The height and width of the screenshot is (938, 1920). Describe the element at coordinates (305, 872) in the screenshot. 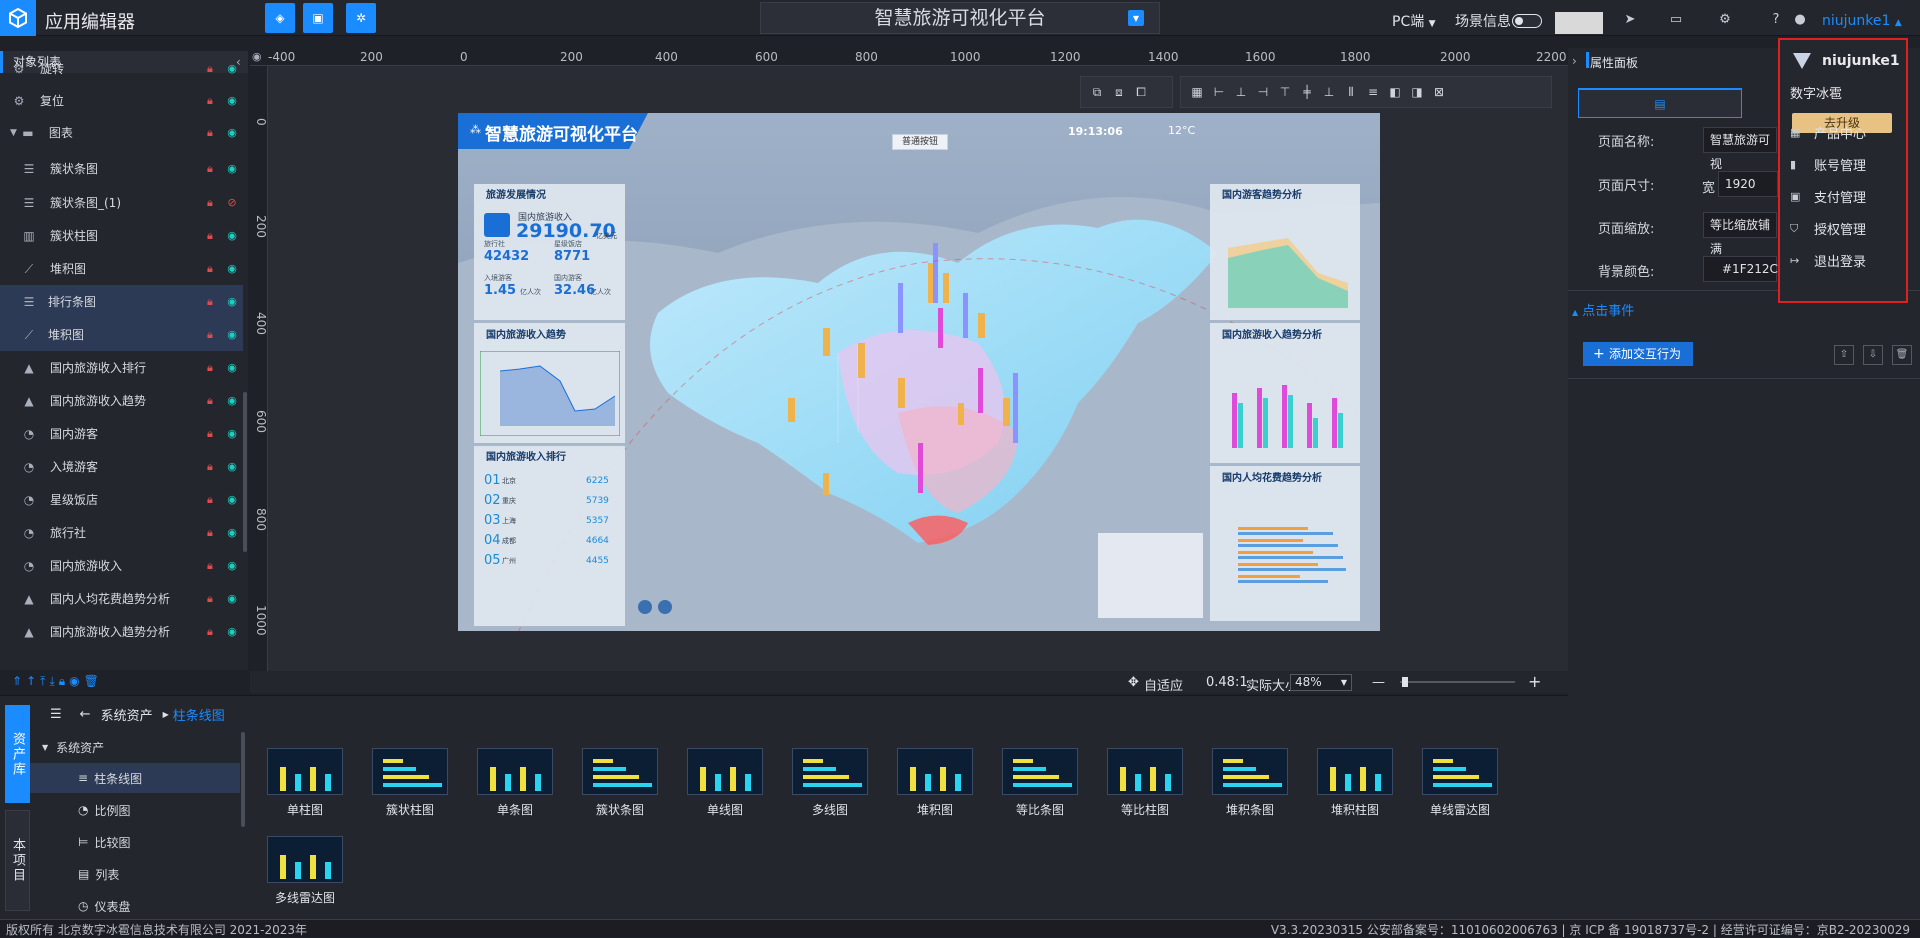

I see `asset-thumbnail: 多线雷达图` at that location.